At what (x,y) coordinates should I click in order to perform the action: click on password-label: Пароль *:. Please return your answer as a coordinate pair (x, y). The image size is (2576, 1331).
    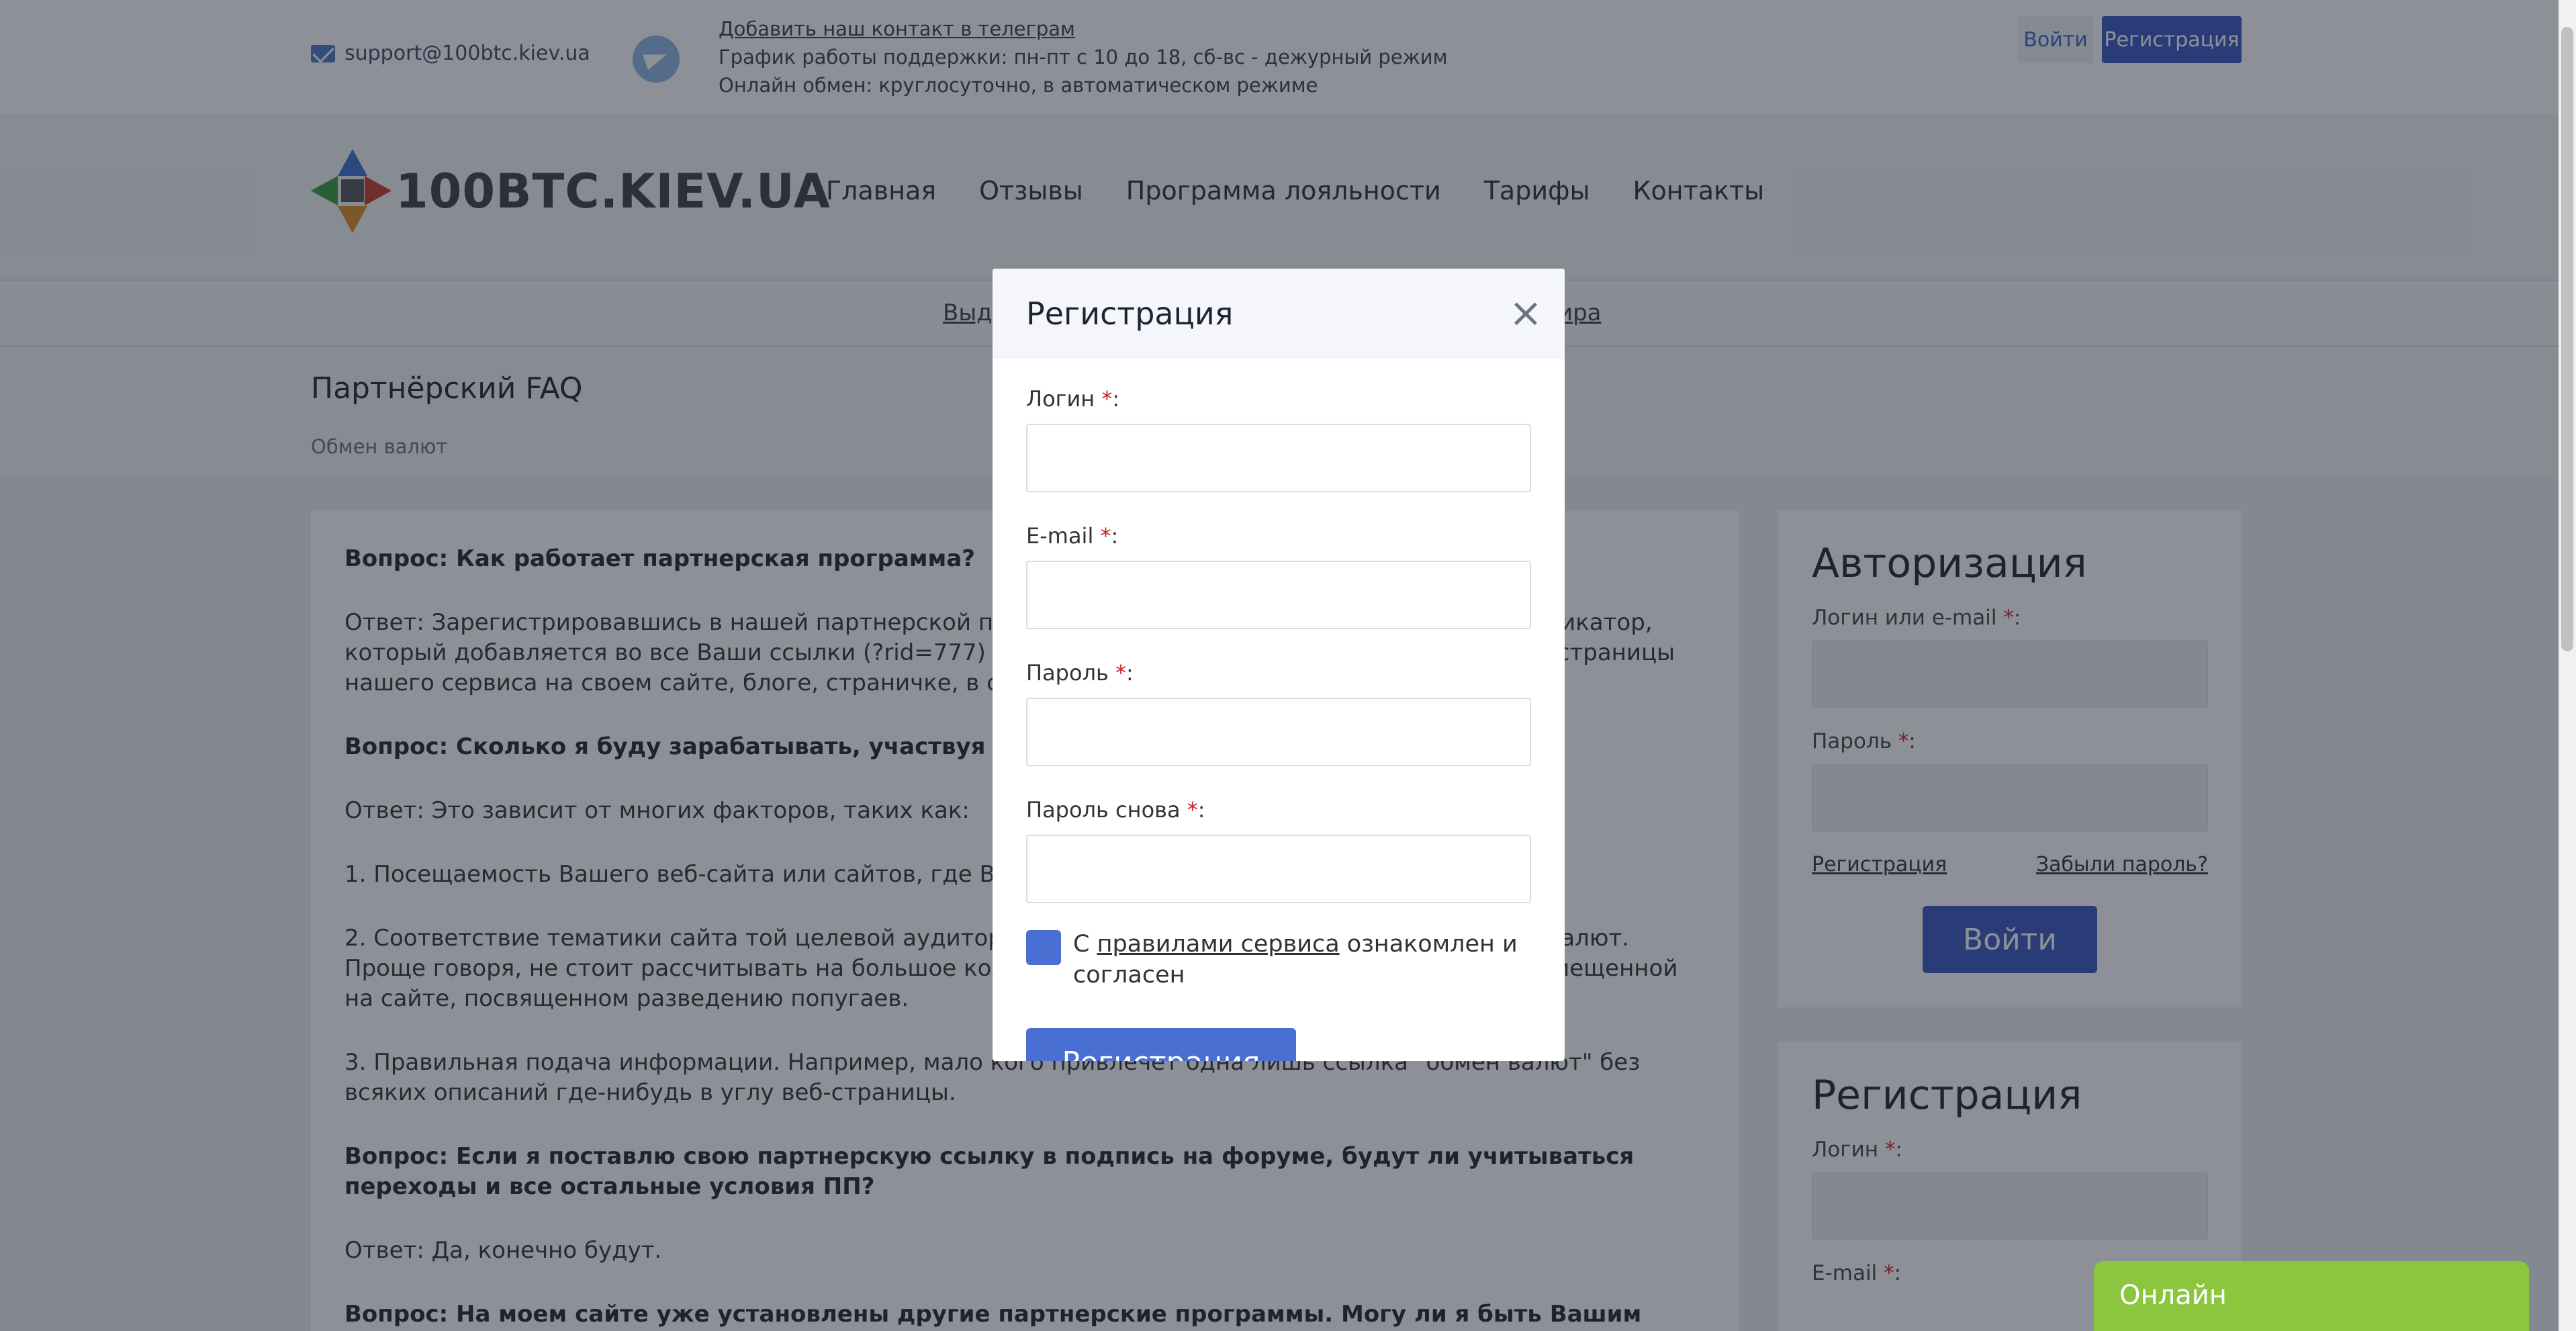
    Looking at the image, I should click on (1080, 673).